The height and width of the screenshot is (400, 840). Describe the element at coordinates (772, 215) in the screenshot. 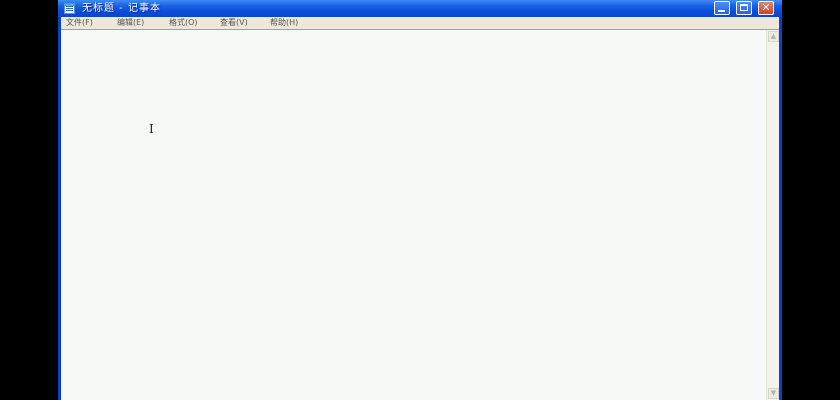

I see `vertical-scrollbar: ▲ ▼` at that location.